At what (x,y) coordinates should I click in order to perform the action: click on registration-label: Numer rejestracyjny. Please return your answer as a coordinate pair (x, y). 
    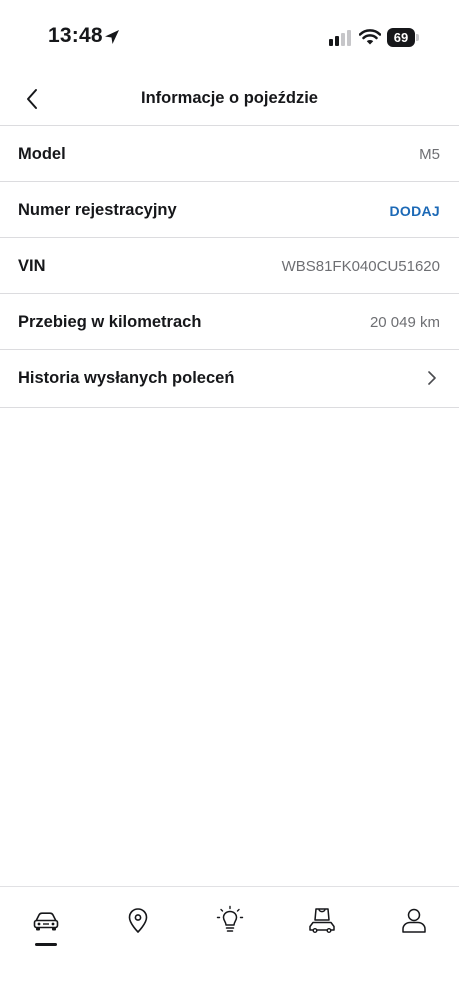
    Looking at the image, I should click on (97, 210).